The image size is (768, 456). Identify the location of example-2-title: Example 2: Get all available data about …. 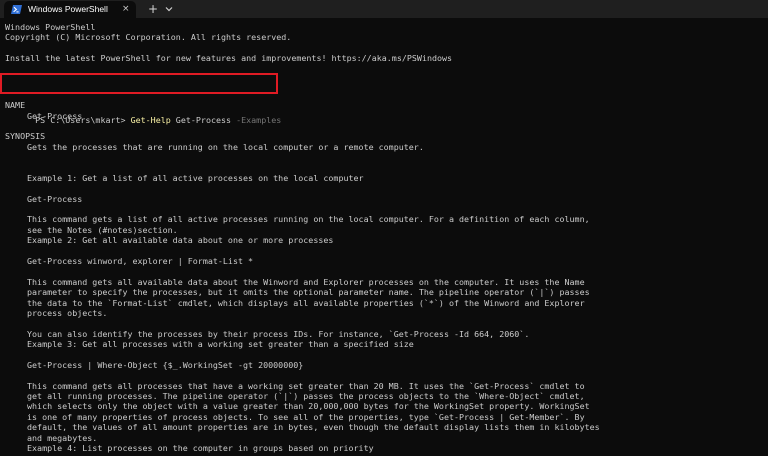
(180, 240).